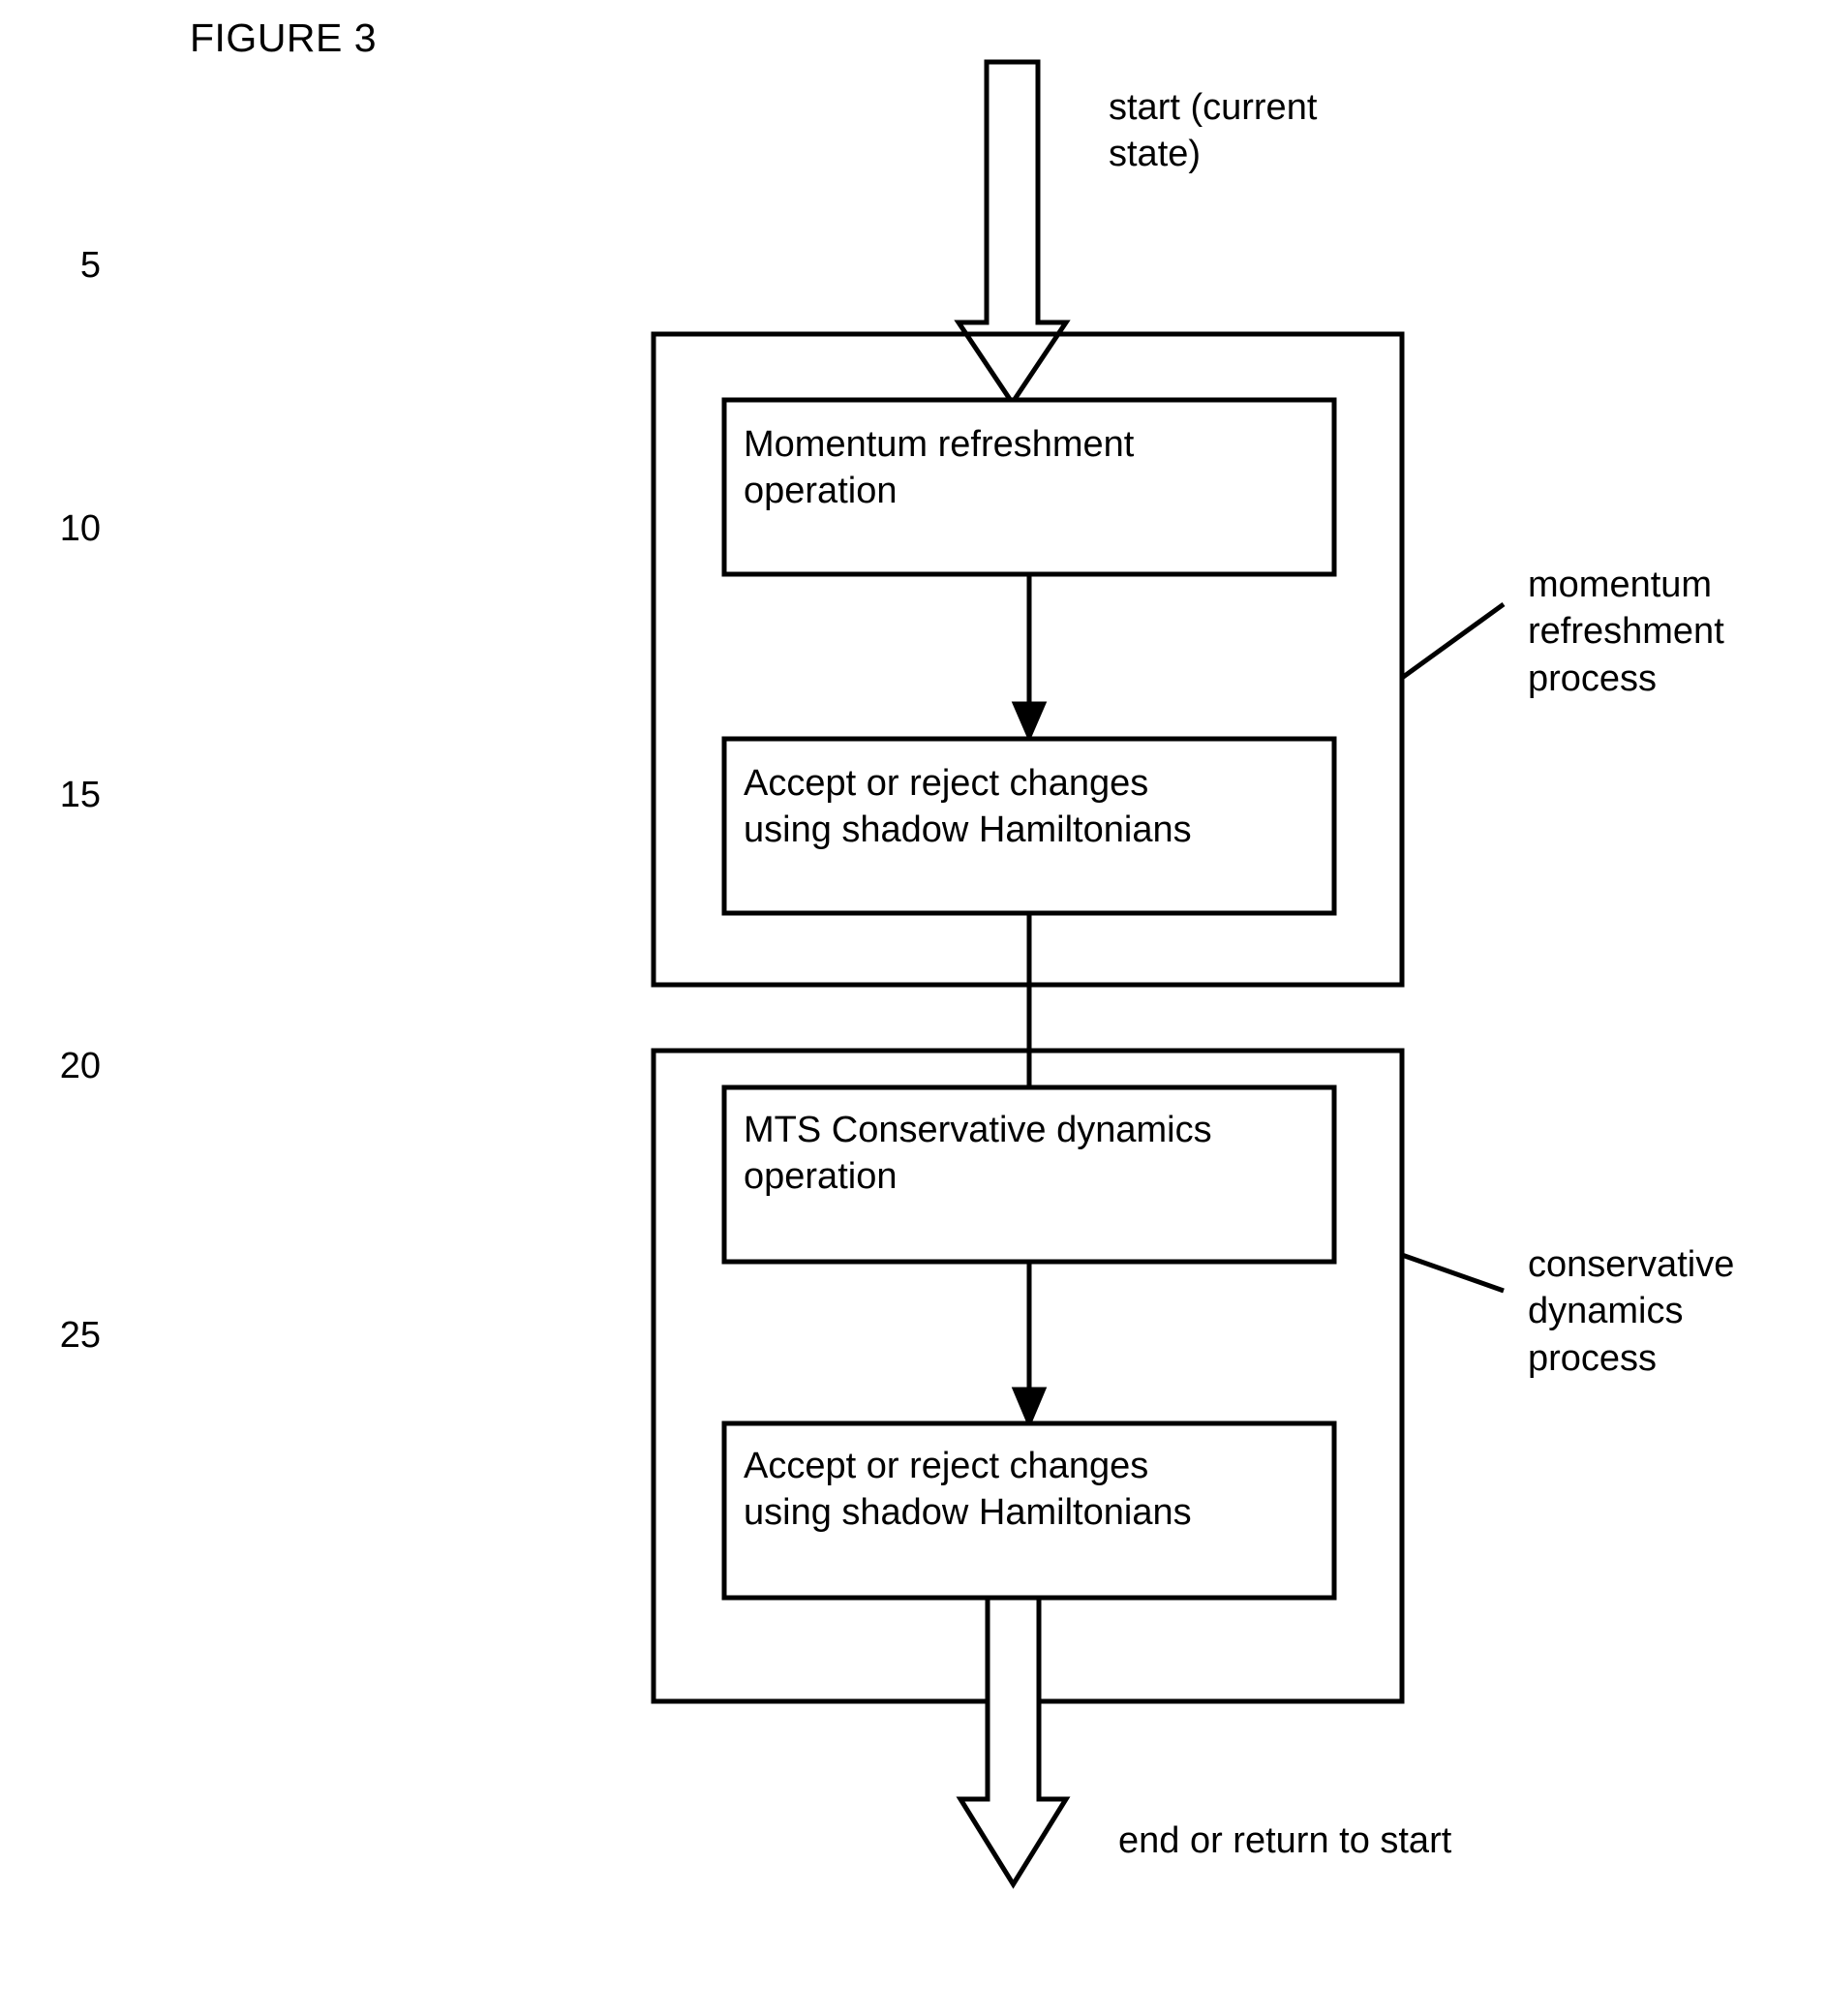  Describe the element at coordinates (1453, 1273) in the screenshot. I see `callout-leader-line-conservative` at that location.